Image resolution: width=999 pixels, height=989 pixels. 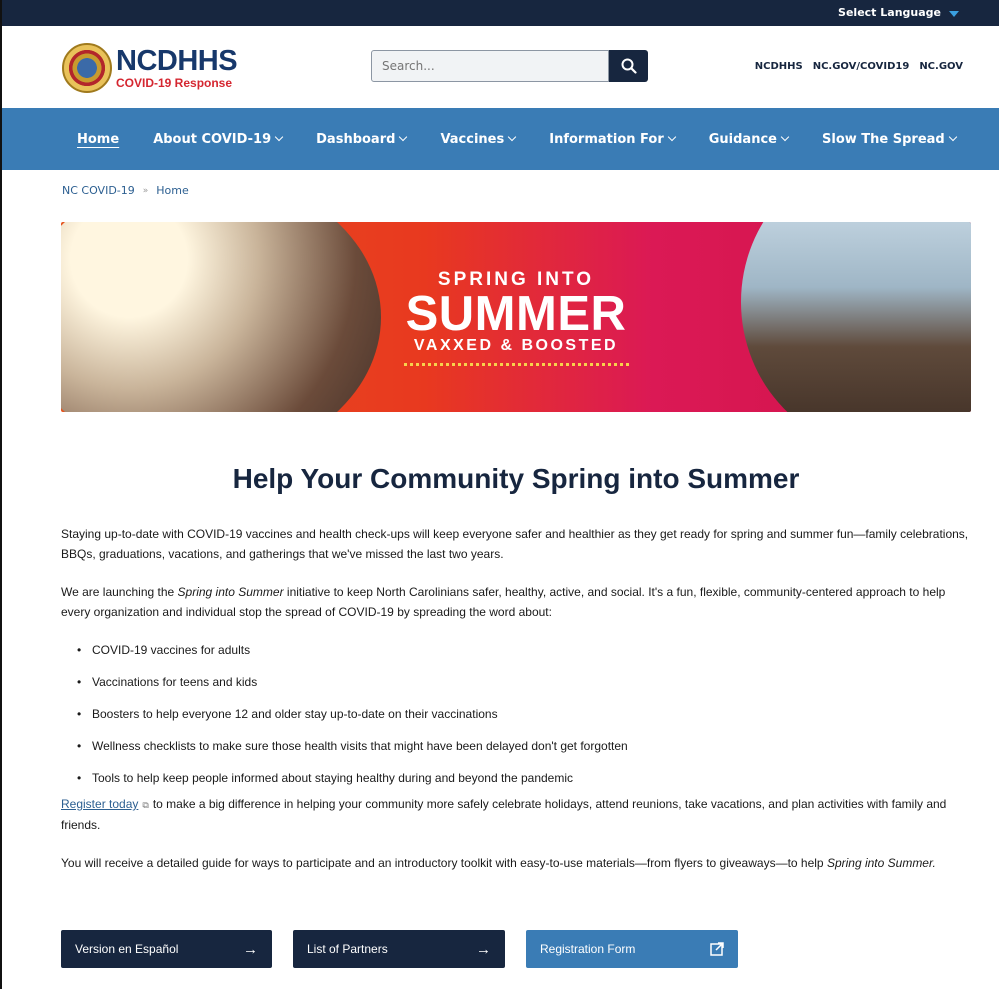 I want to click on family-photo, so click(x=221, y=317).